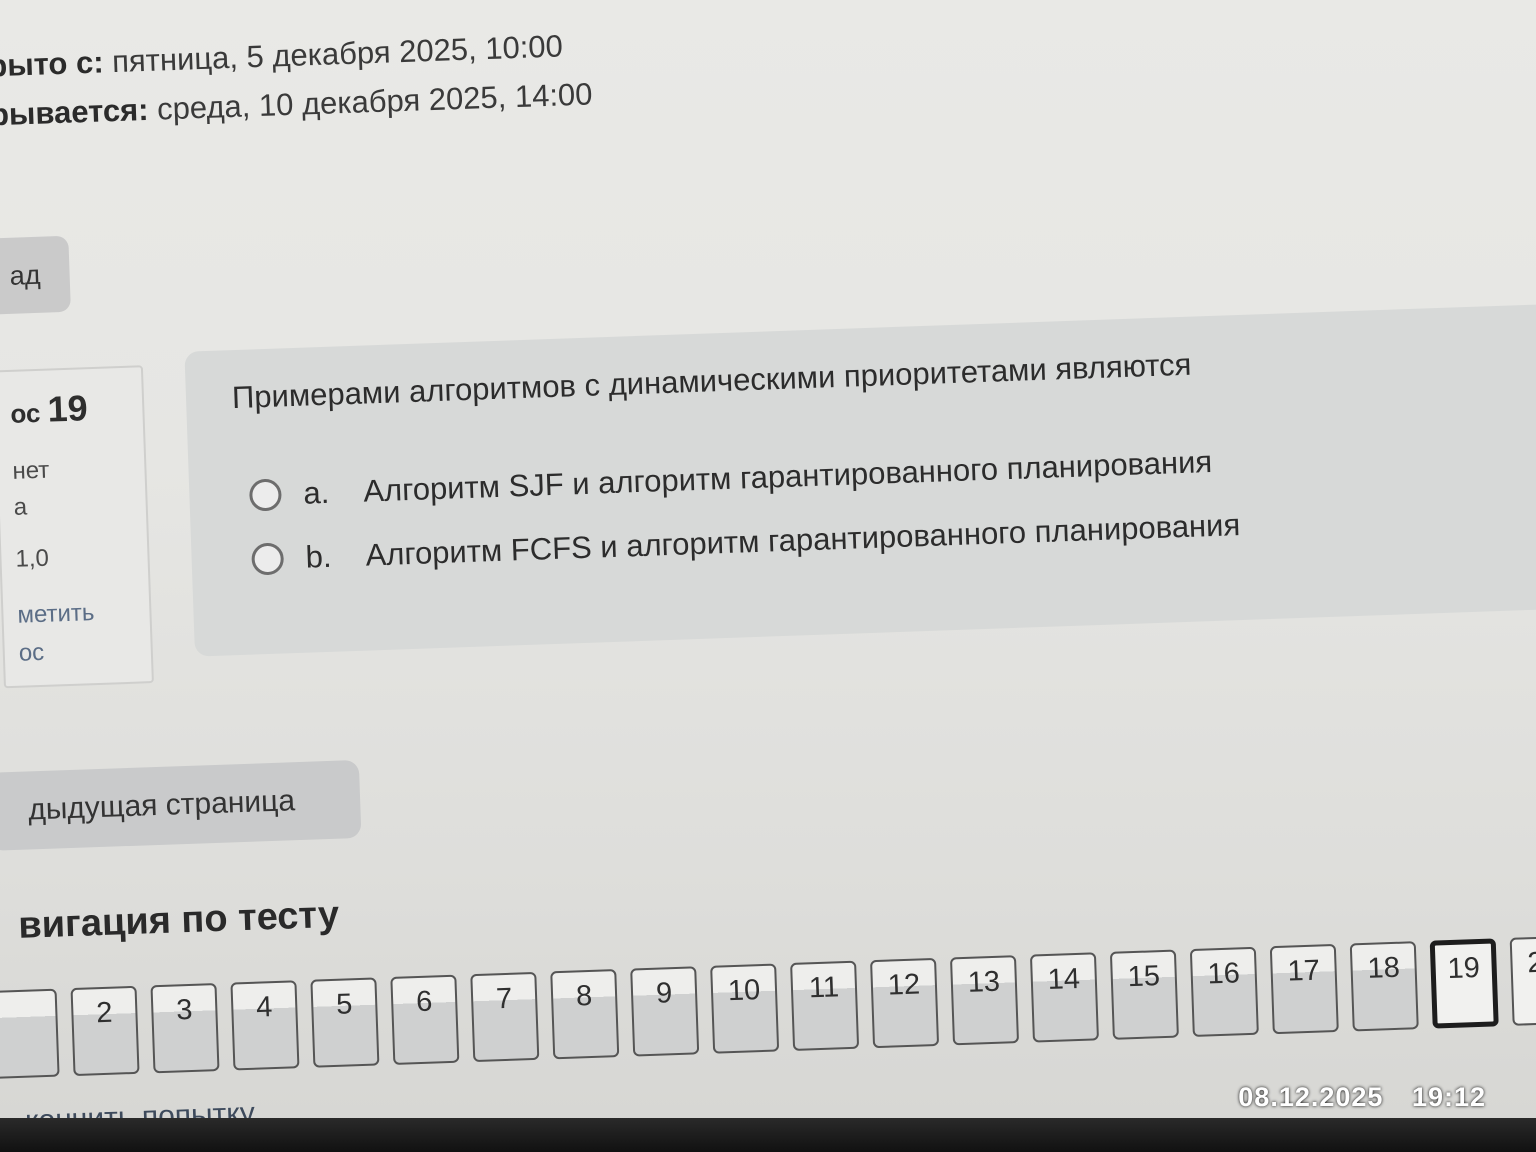 Image resolution: width=1536 pixels, height=1152 pixels. I want to click on nav-question-7: 7, so click(505, 1017).